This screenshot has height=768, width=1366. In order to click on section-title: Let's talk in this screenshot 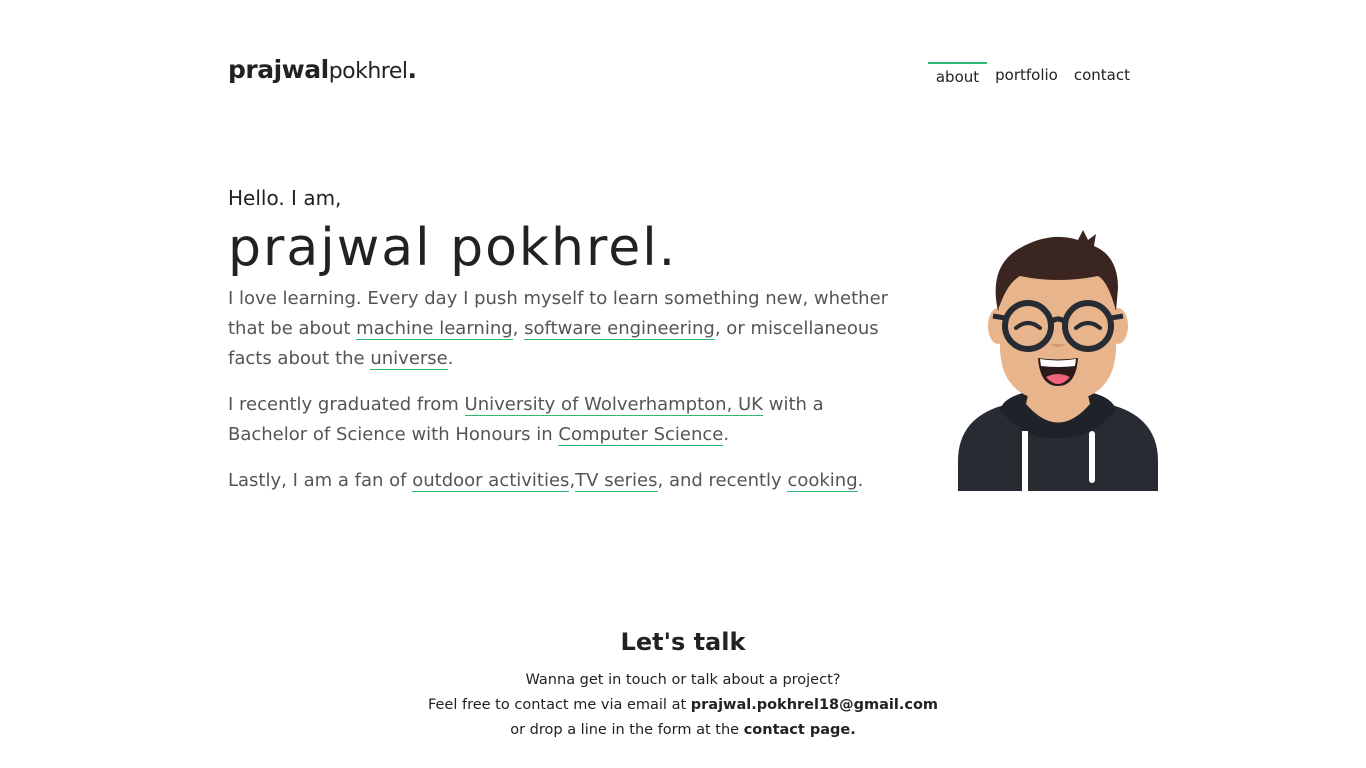, I will do `click(683, 642)`.